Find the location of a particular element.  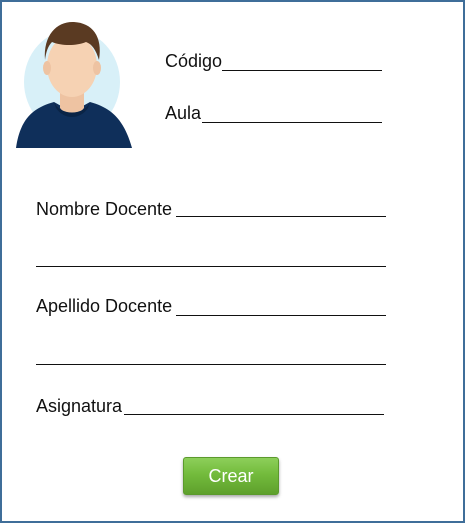

nombre-docente-field-line2 is located at coordinates (211, 266).